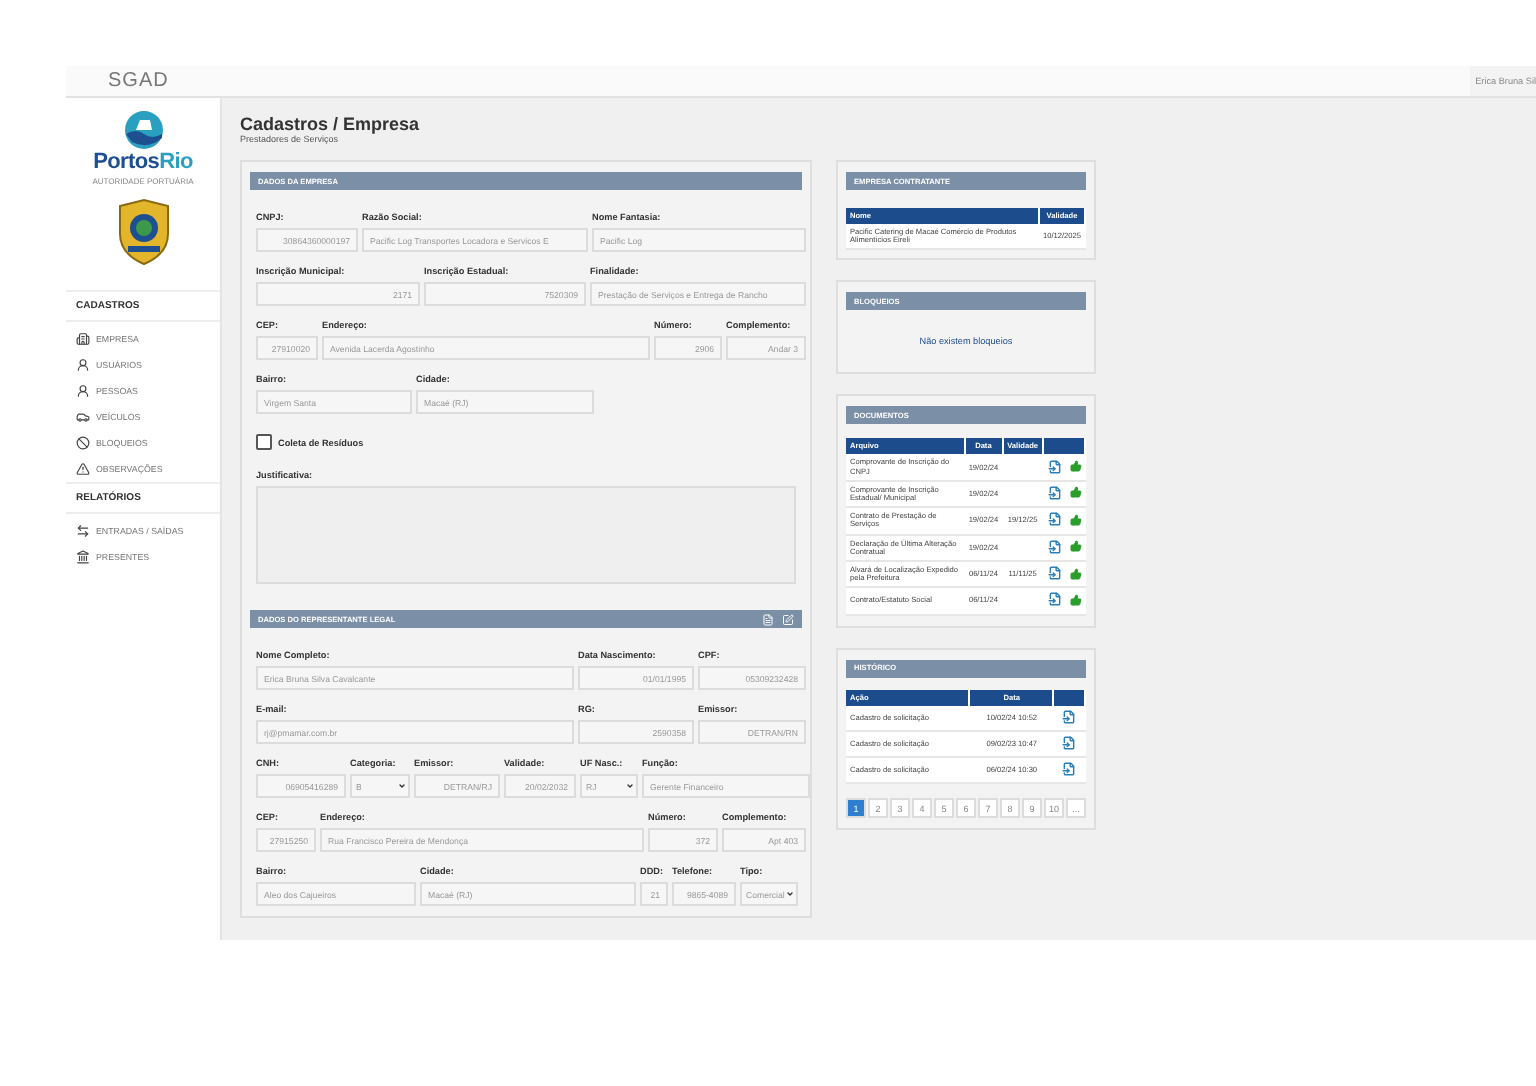  Describe the element at coordinates (331, 124) in the screenshot. I see `page-title: Cadastros / Empresa` at that location.